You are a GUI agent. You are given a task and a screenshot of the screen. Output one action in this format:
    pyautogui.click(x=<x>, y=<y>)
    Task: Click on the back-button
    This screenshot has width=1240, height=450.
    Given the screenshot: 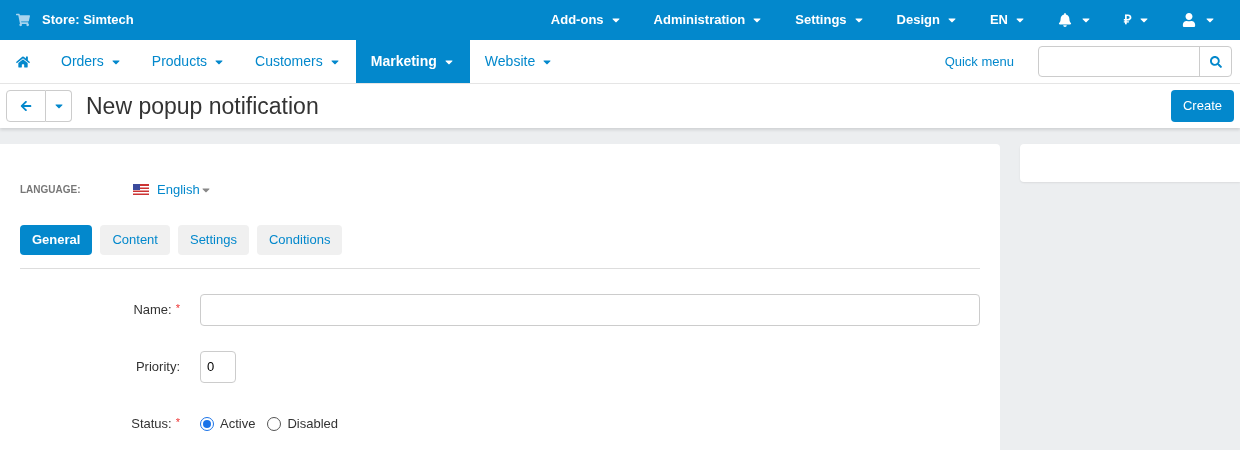 What is the action you would take?
    pyautogui.click(x=26, y=106)
    